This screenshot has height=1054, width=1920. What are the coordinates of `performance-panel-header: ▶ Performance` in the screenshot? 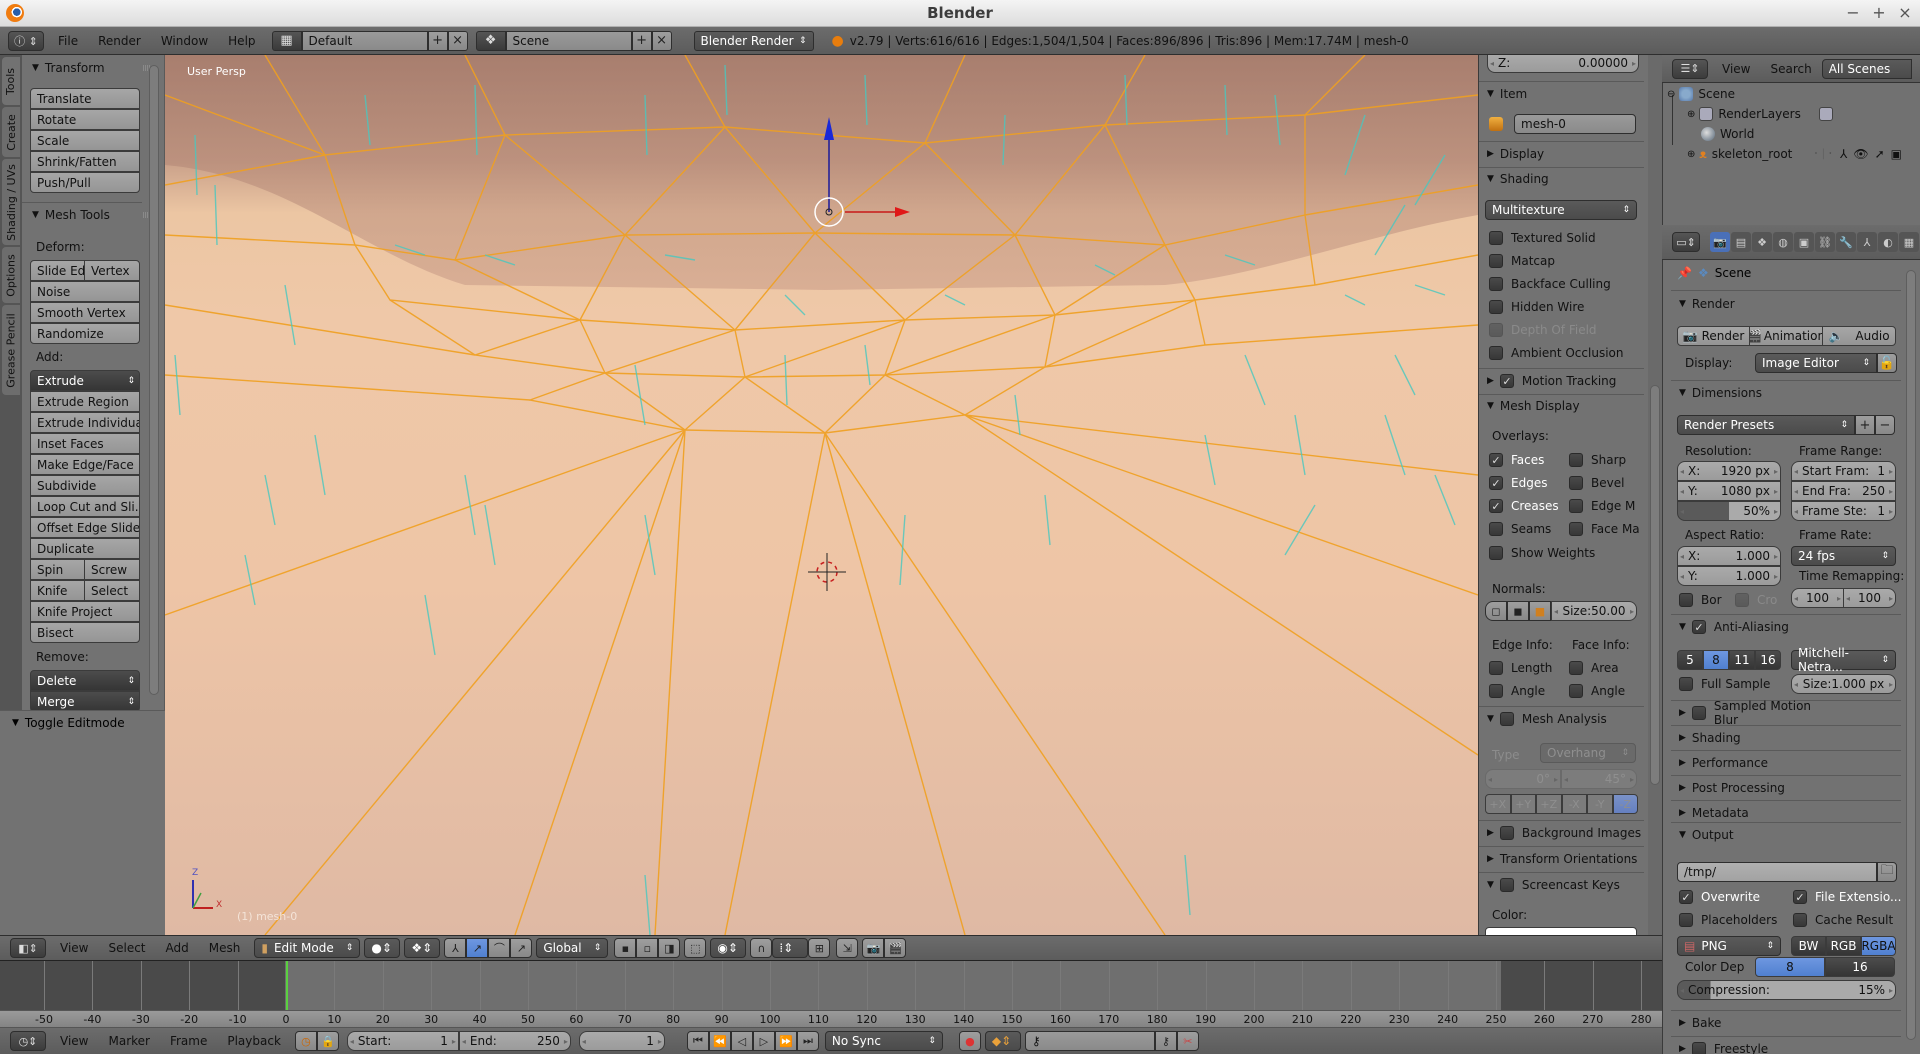 It's located at (1753, 763).